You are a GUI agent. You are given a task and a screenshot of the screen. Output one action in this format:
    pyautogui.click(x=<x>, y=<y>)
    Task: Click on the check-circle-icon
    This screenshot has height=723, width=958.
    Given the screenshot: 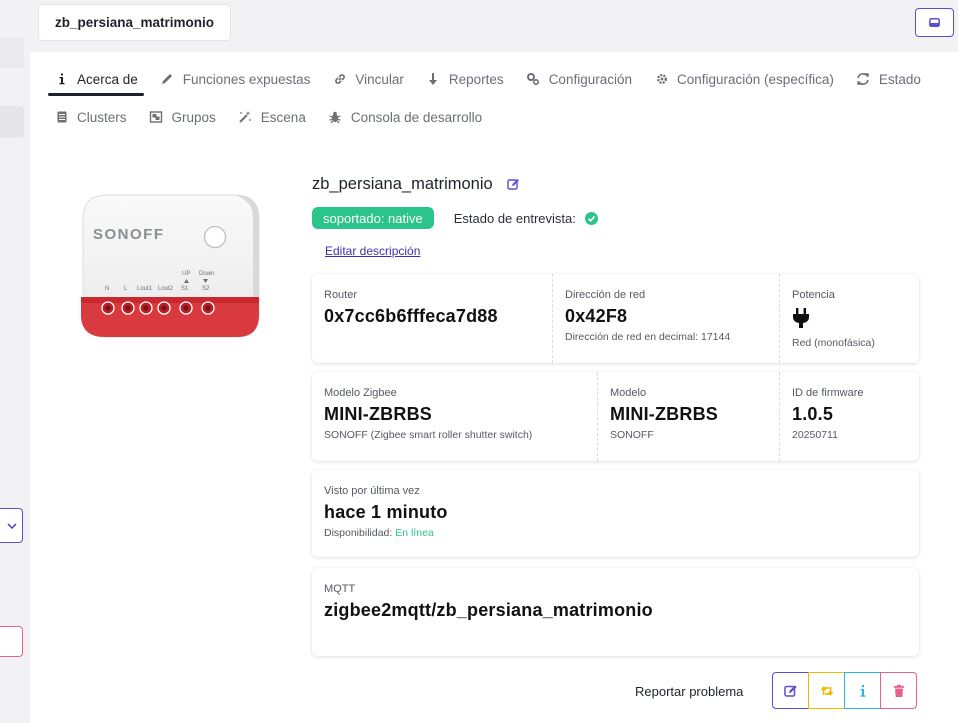 What is the action you would take?
    pyautogui.click(x=591, y=218)
    